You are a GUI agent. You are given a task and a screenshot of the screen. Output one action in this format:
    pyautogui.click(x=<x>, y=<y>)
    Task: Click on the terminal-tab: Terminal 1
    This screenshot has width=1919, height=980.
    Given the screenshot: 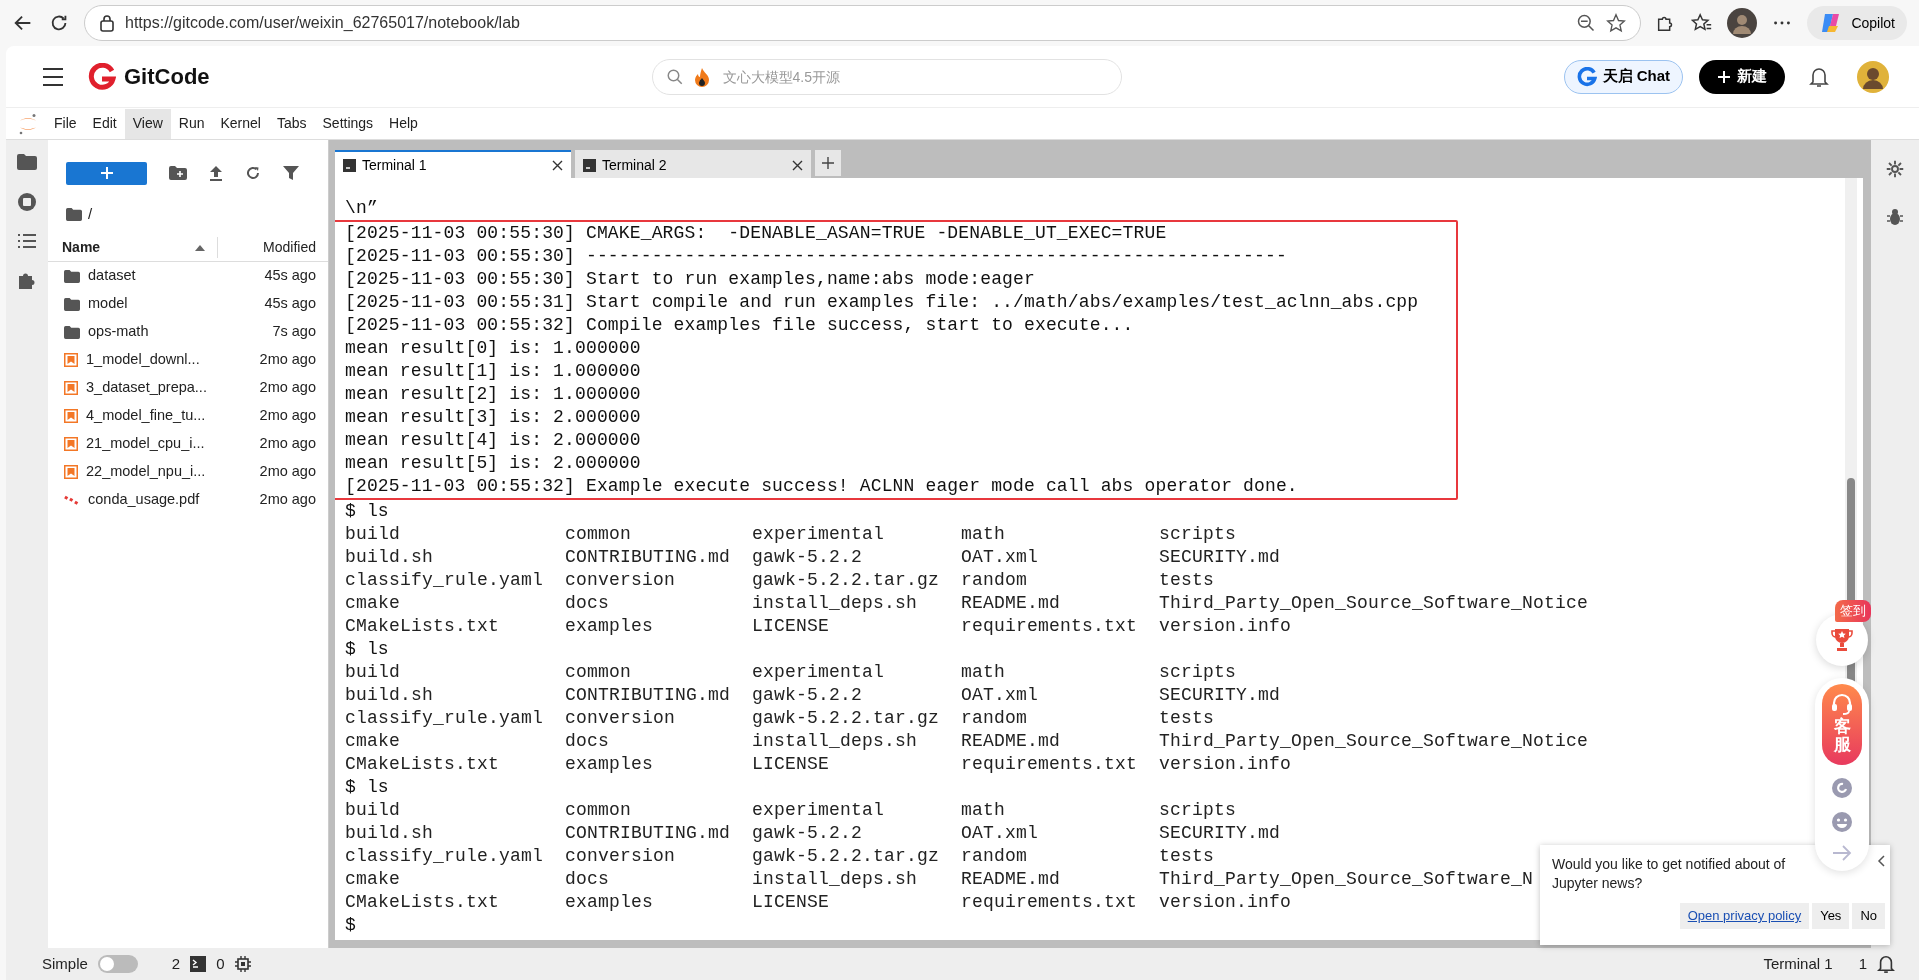 What is the action you would take?
    pyautogui.click(x=453, y=164)
    